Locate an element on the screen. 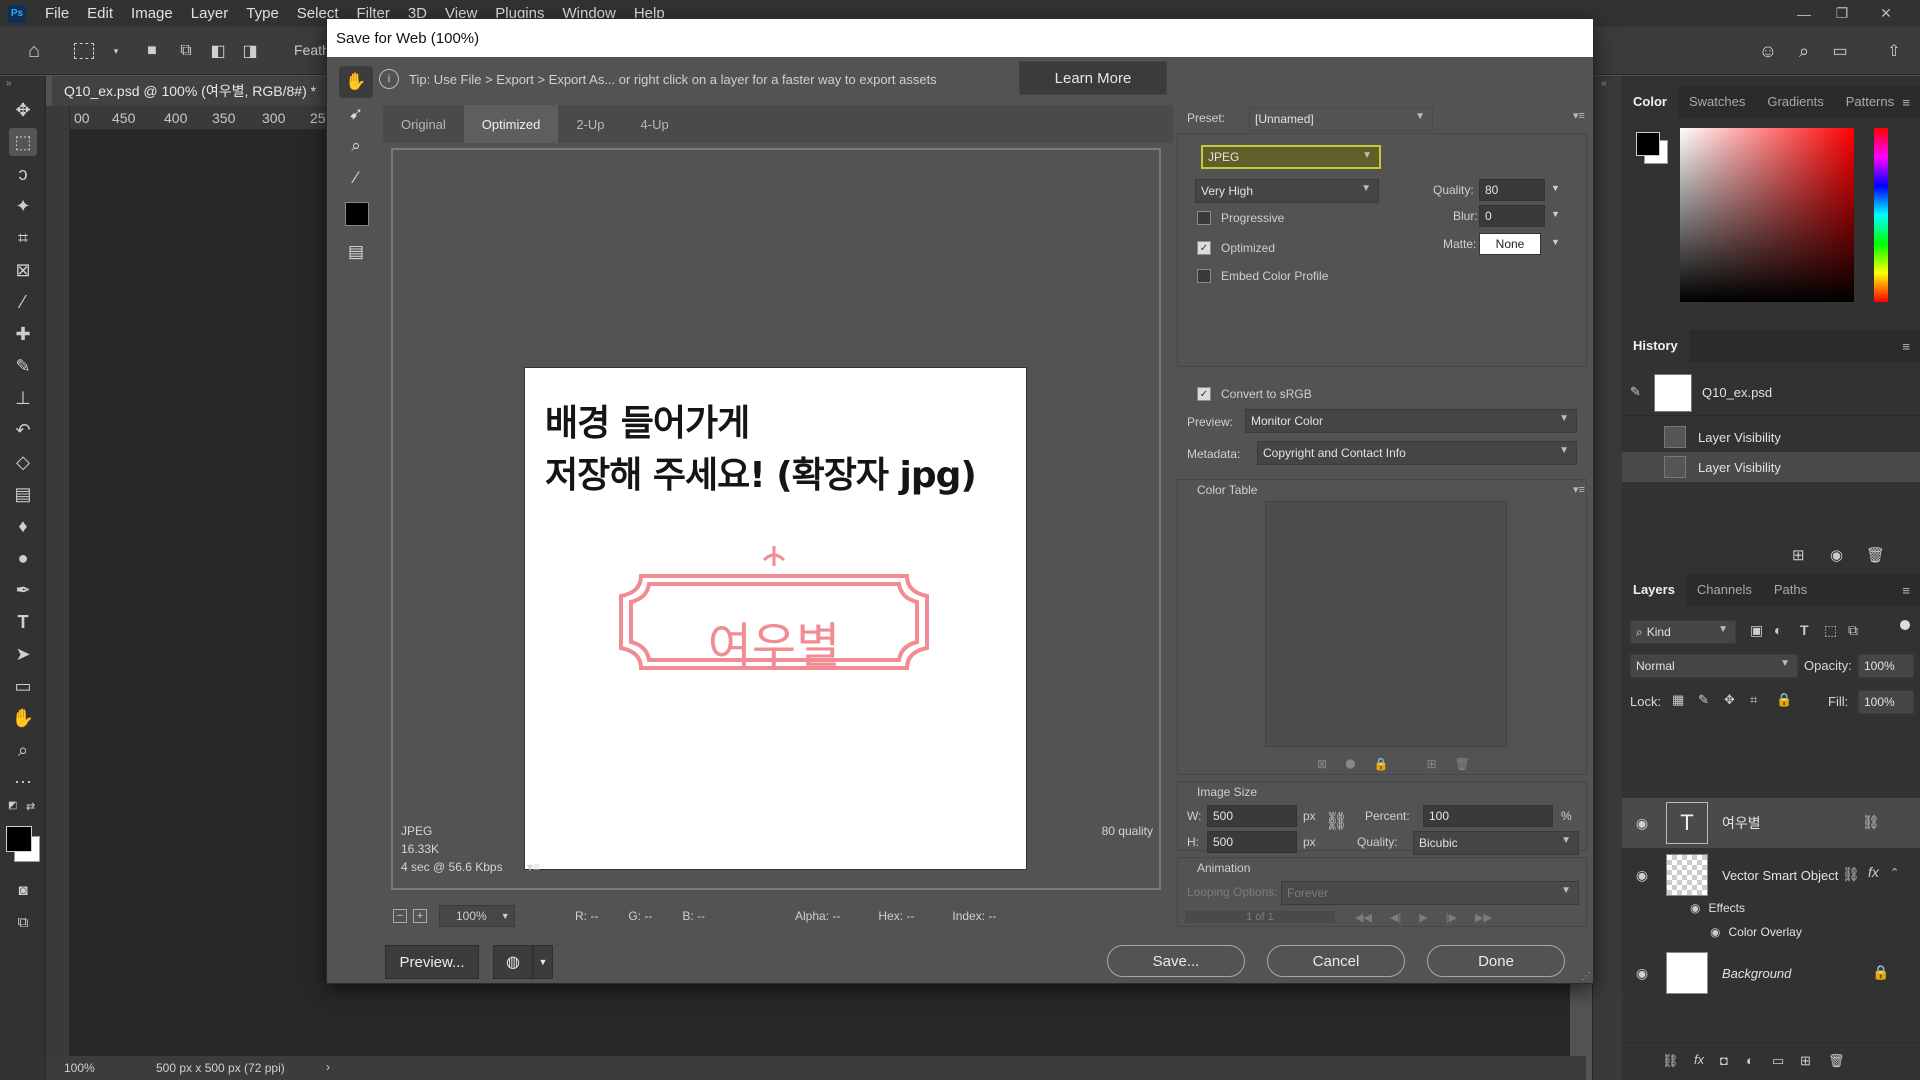 The height and width of the screenshot is (1080, 1920). download-speed-menu-icon: ▾≡ is located at coordinates (533, 867).